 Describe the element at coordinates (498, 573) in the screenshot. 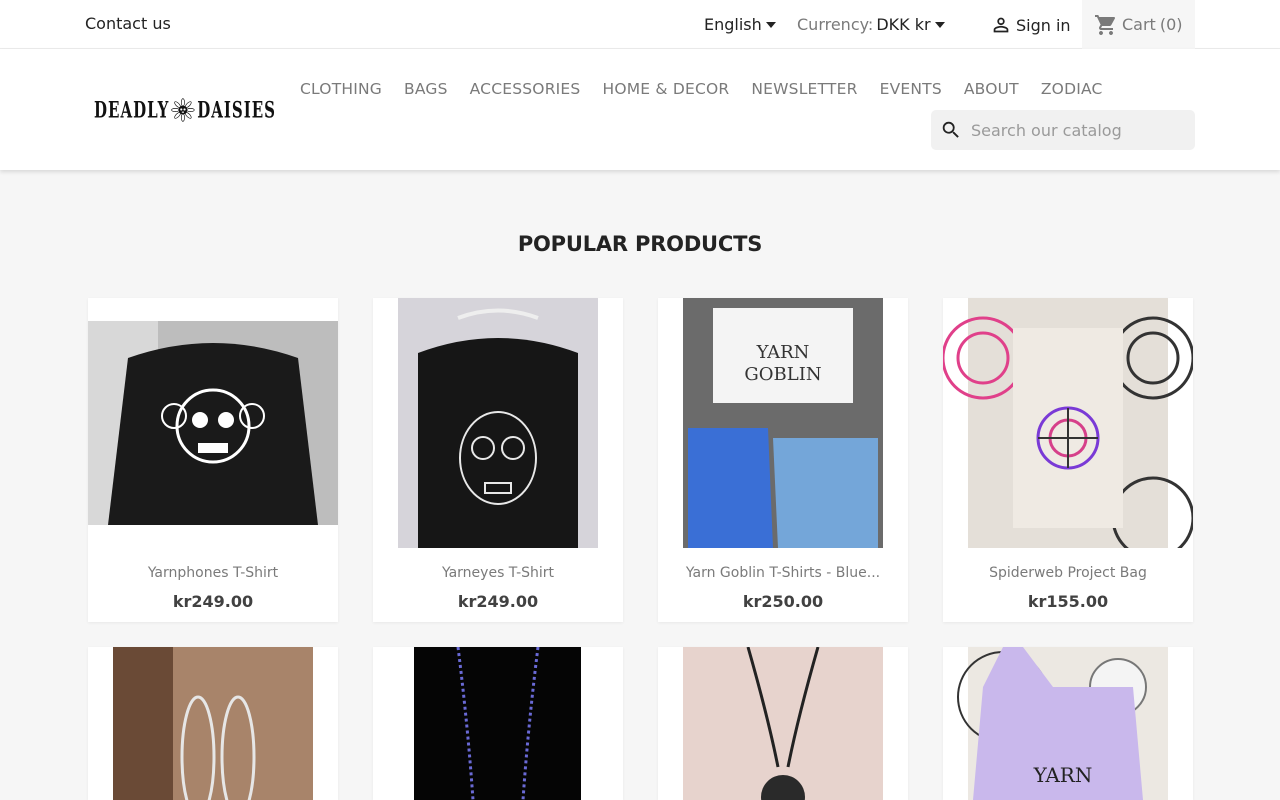

I see `product-name: Yarneyes T-Shirt` at that location.